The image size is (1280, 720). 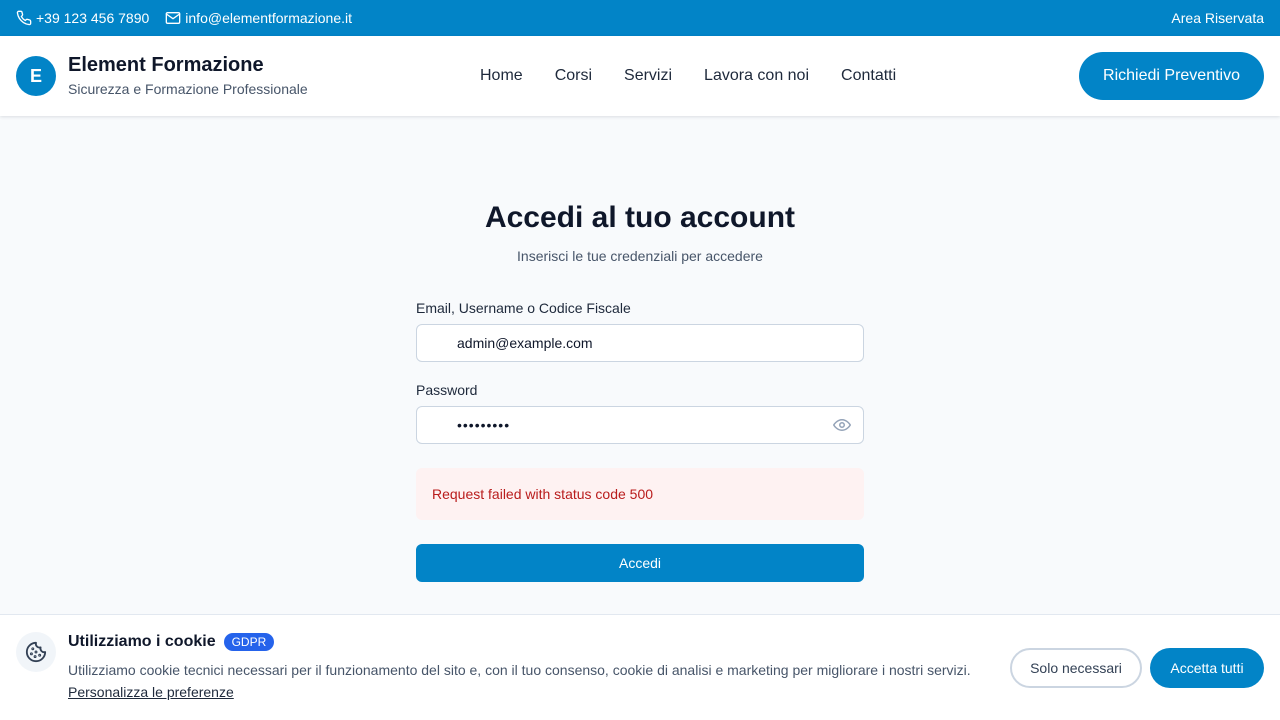 What do you see at coordinates (640, 425) in the screenshot?
I see `password-input: •••••••••` at bounding box center [640, 425].